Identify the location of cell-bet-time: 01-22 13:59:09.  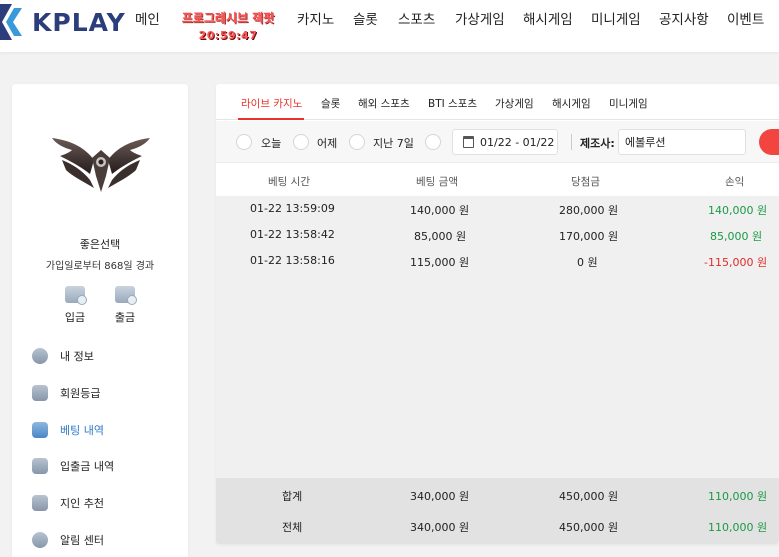
(292, 208).